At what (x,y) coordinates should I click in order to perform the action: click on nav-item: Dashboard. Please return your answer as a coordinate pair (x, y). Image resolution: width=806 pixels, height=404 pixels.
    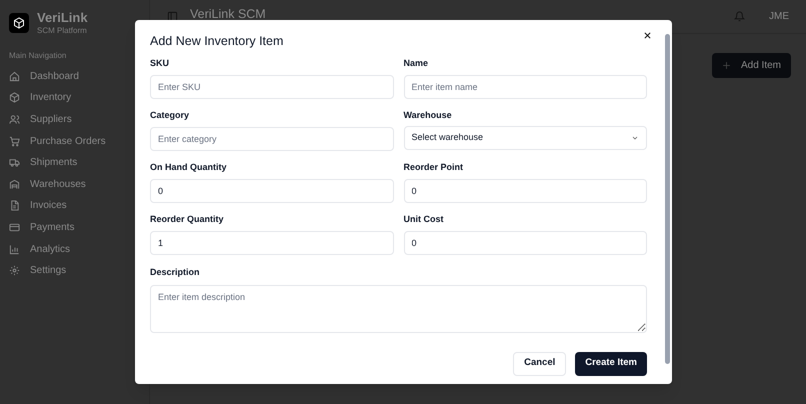
    Looking at the image, I should click on (74, 76).